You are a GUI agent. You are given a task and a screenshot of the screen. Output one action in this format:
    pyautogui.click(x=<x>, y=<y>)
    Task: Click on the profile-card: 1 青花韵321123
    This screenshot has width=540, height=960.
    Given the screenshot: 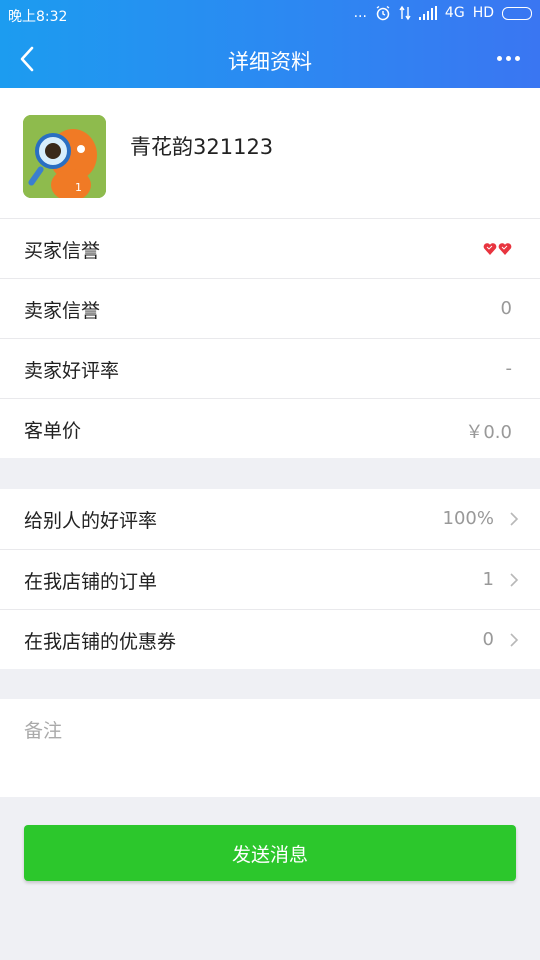 What is the action you would take?
    pyautogui.click(x=270, y=153)
    